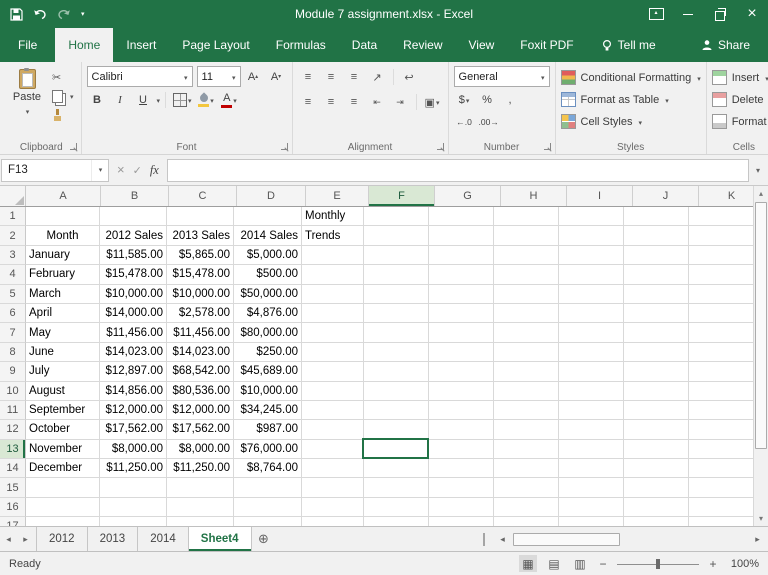 This screenshot has height=575, width=768. I want to click on cell-A4: February, so click(63, 275).